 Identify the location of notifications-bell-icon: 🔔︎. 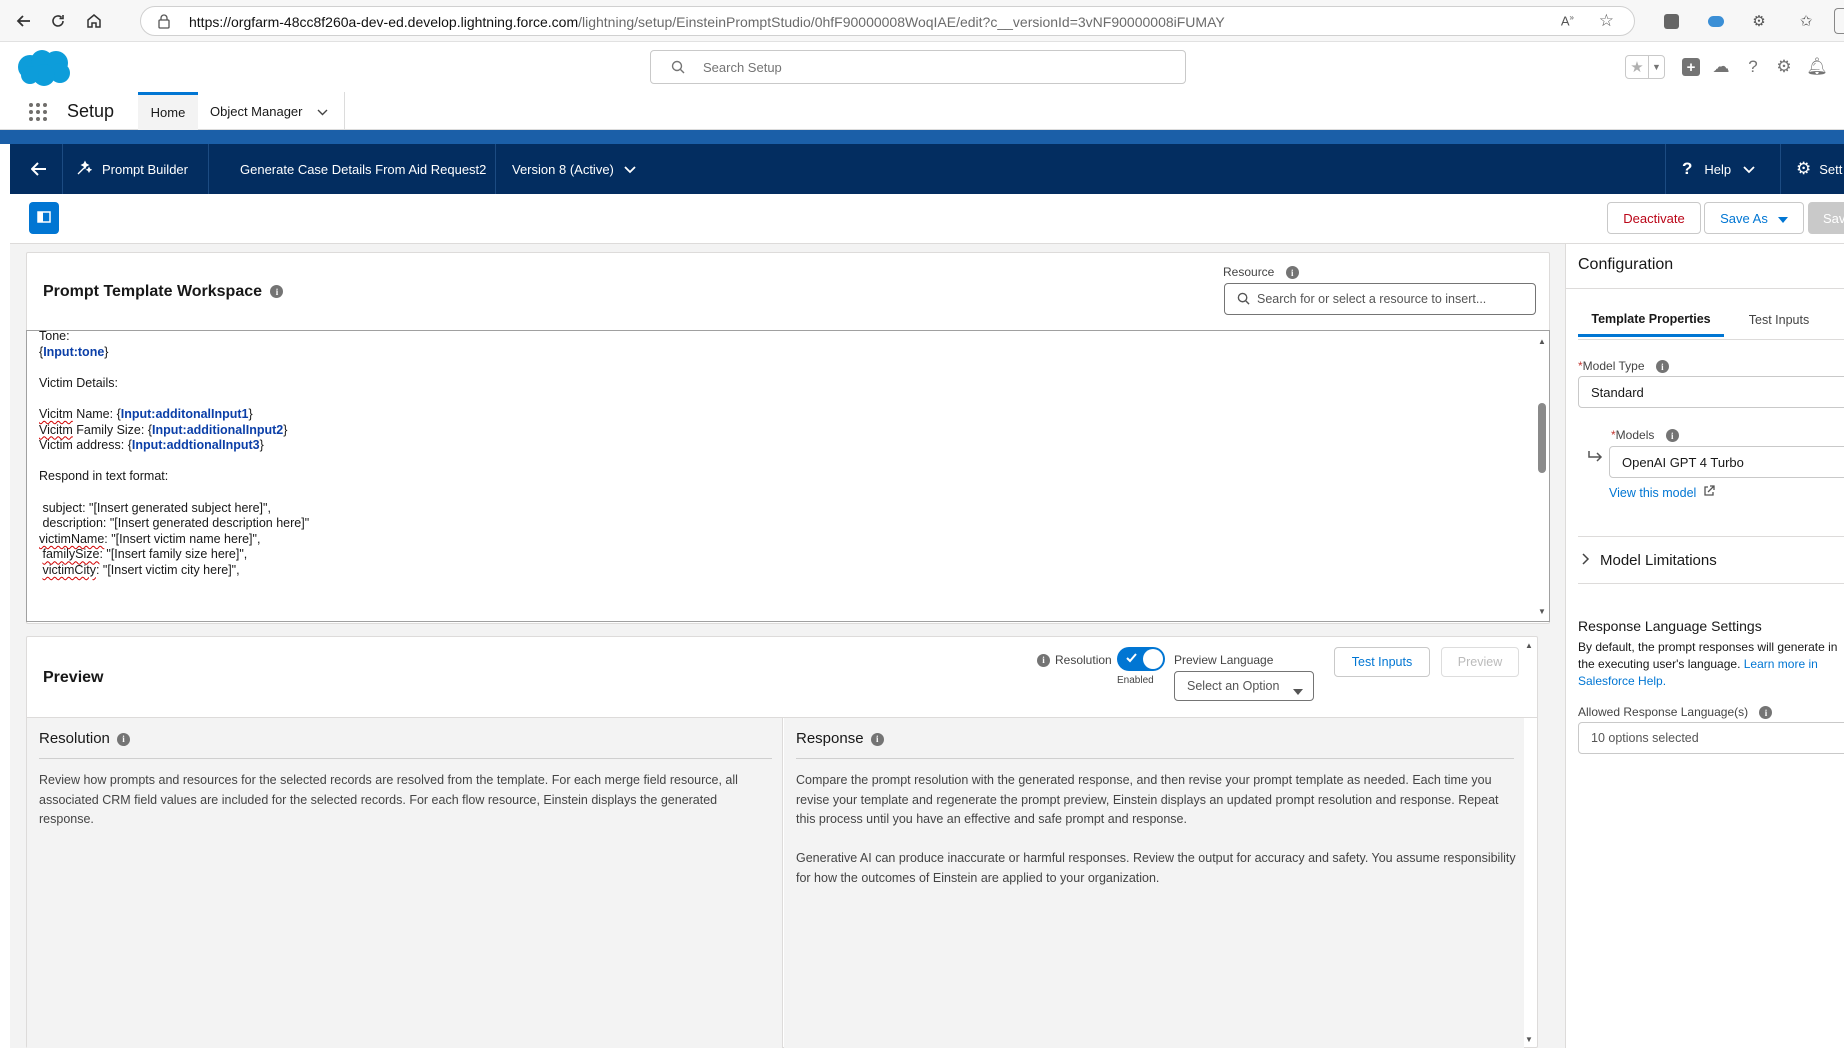
(1817, 67).